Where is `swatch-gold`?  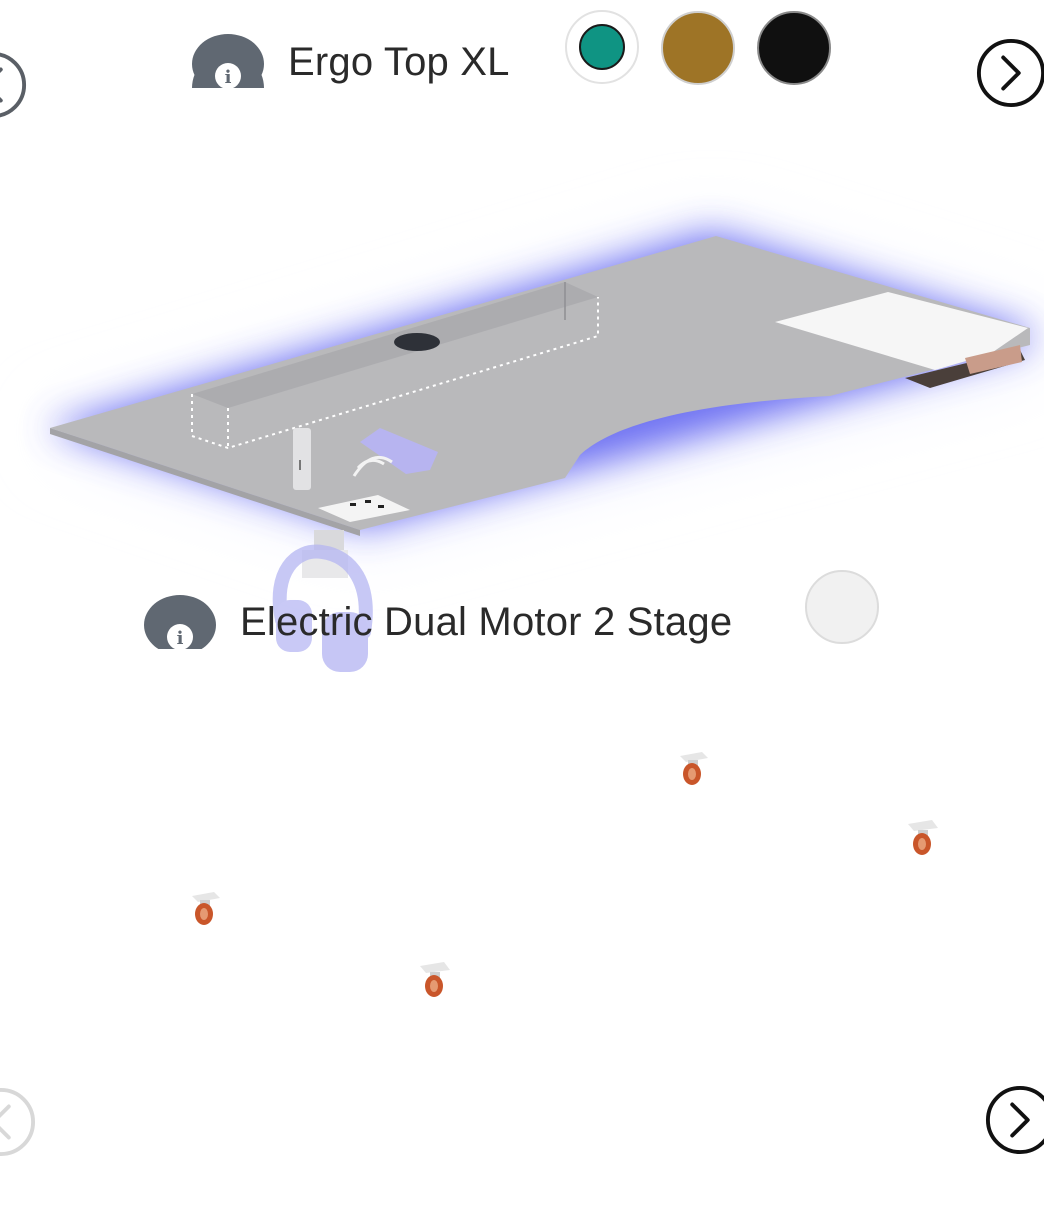 swatch-gold is located at coordinates (698, 48).